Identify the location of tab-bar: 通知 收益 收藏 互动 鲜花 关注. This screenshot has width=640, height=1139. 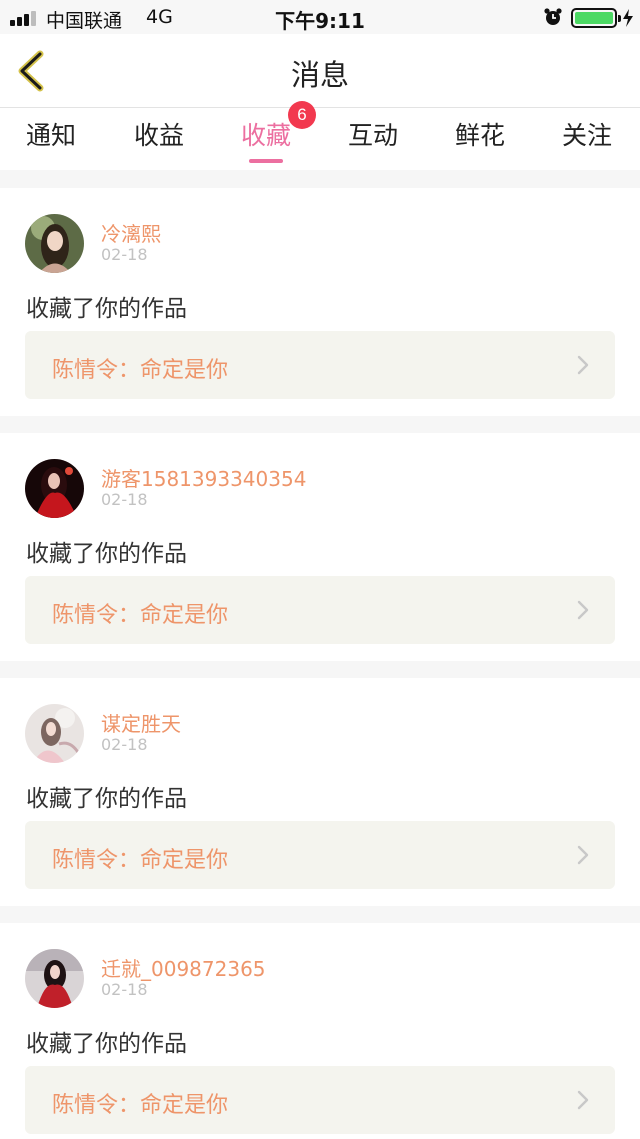
(320, 139).